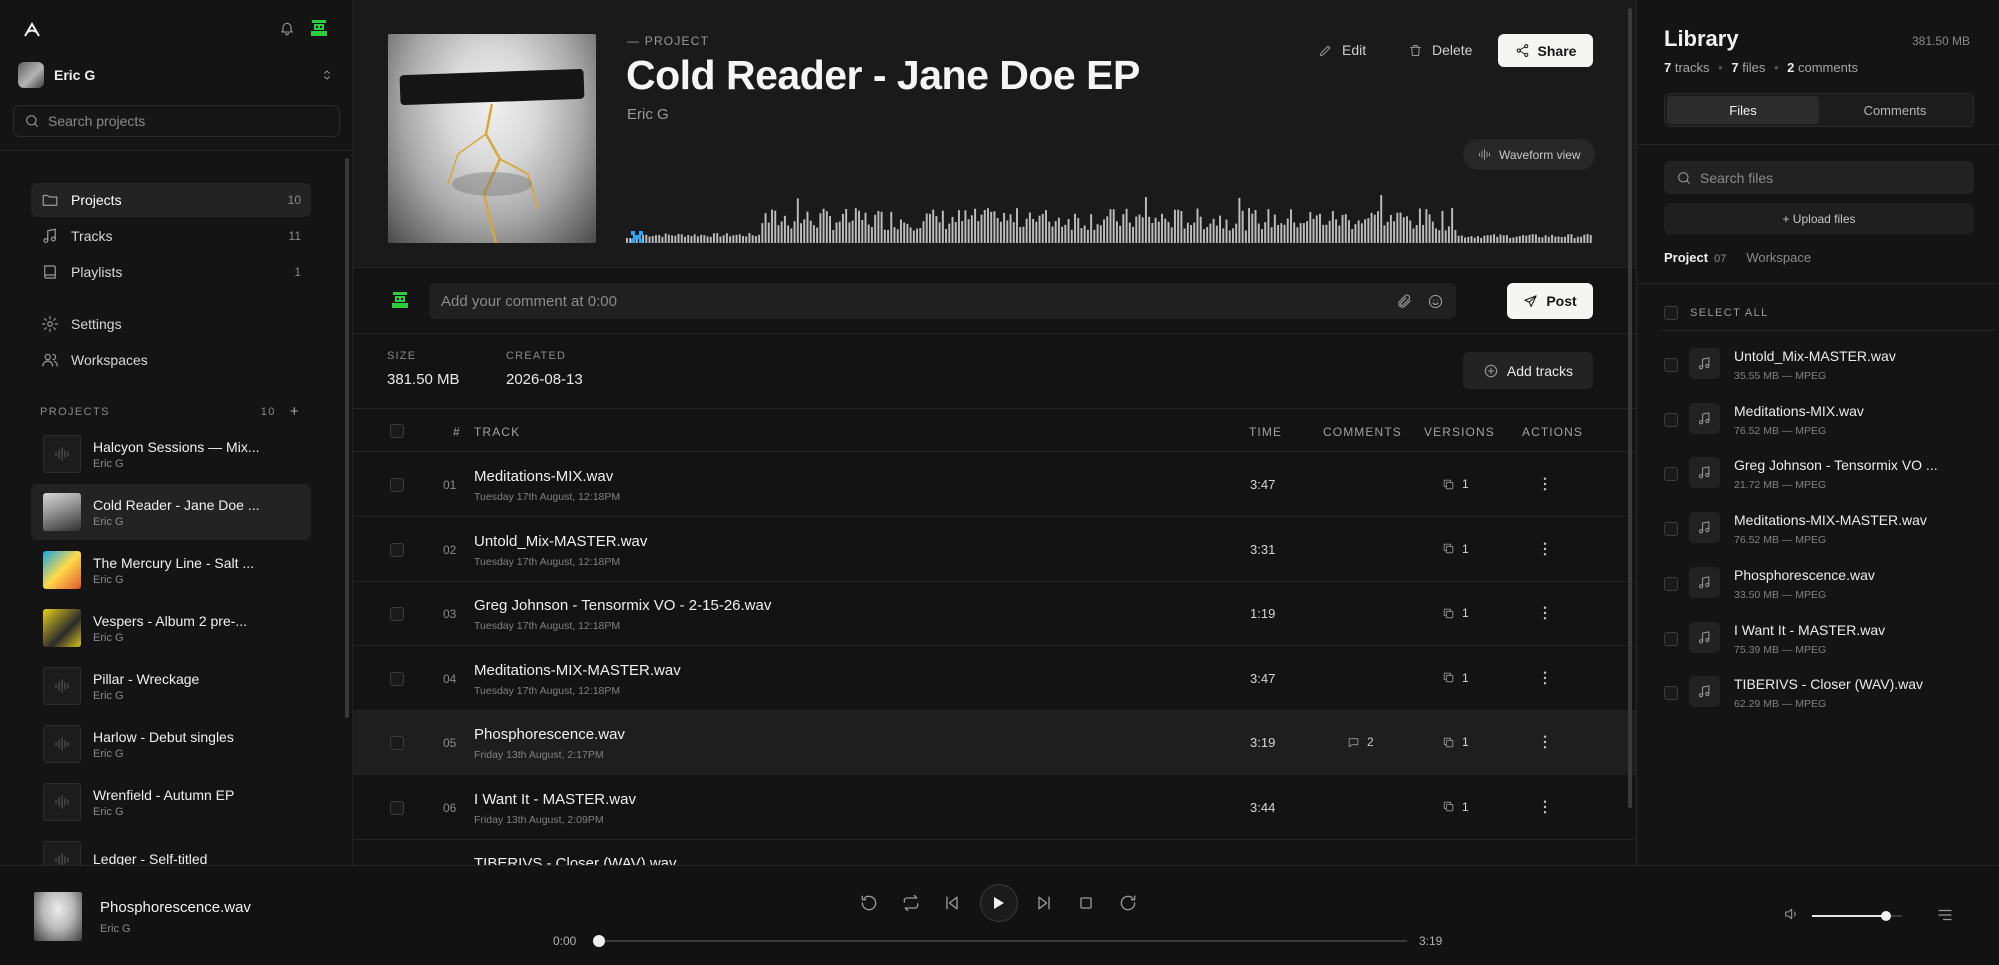 The image size is (1999, 965). I want to click on nav-item-workspaces: Workspaces, so click(171, 360).